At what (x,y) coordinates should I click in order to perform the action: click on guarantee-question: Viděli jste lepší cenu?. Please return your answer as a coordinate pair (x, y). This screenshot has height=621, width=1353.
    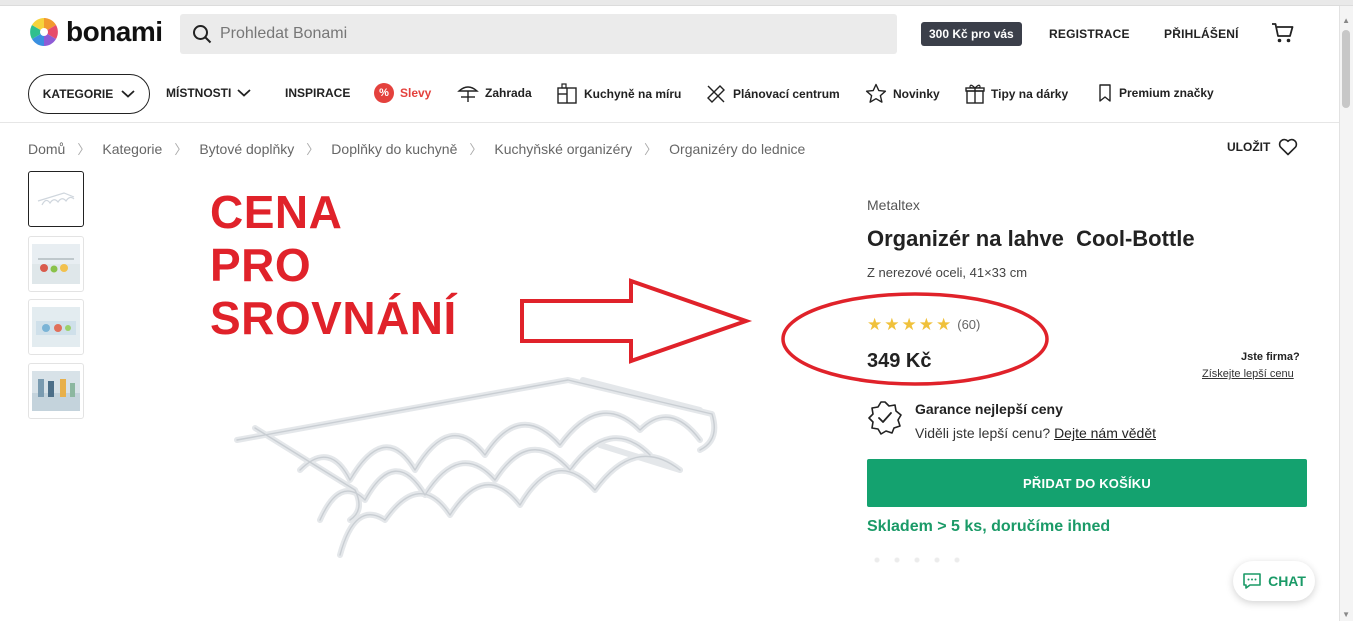
    Looking at the image, I should click on (983, 433).